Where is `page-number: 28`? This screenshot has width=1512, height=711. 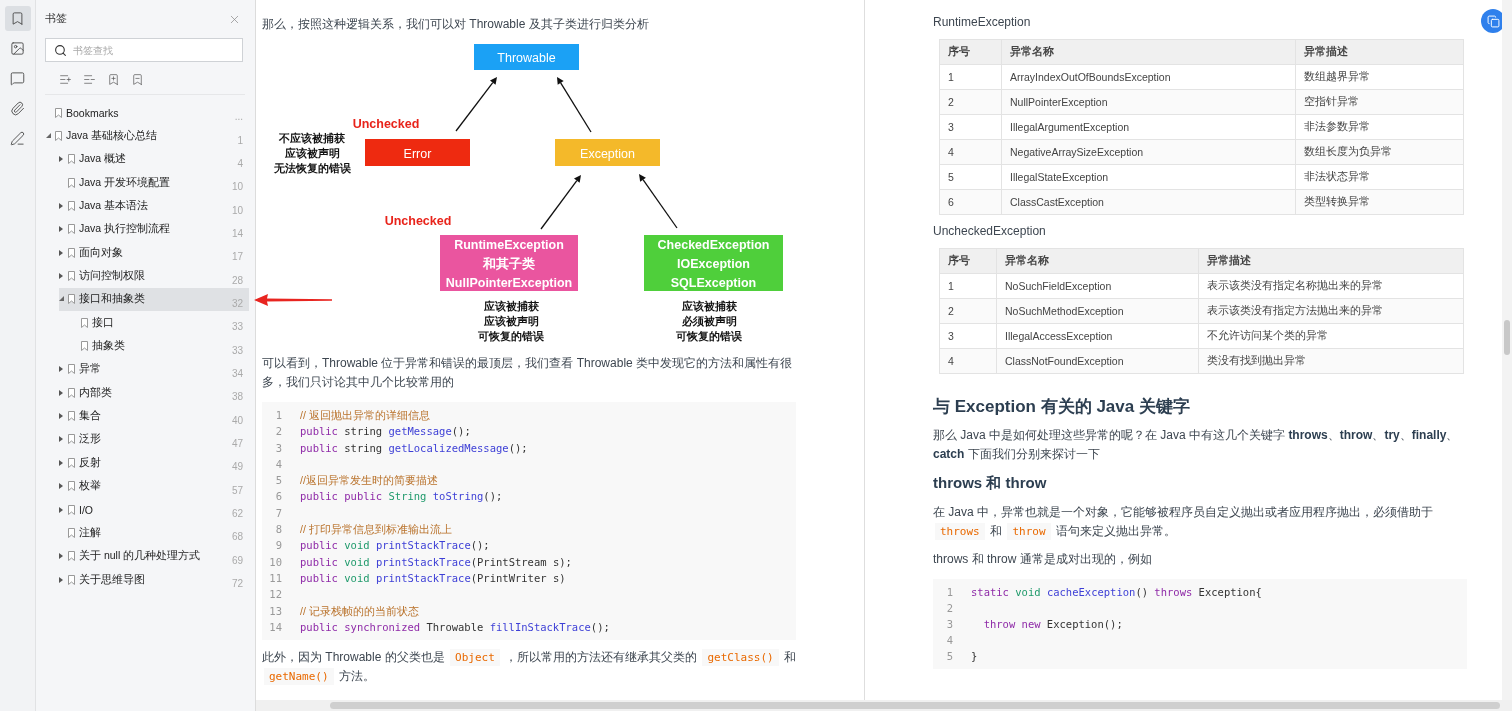 page-number: 28 is located at coordinates (237, 279).